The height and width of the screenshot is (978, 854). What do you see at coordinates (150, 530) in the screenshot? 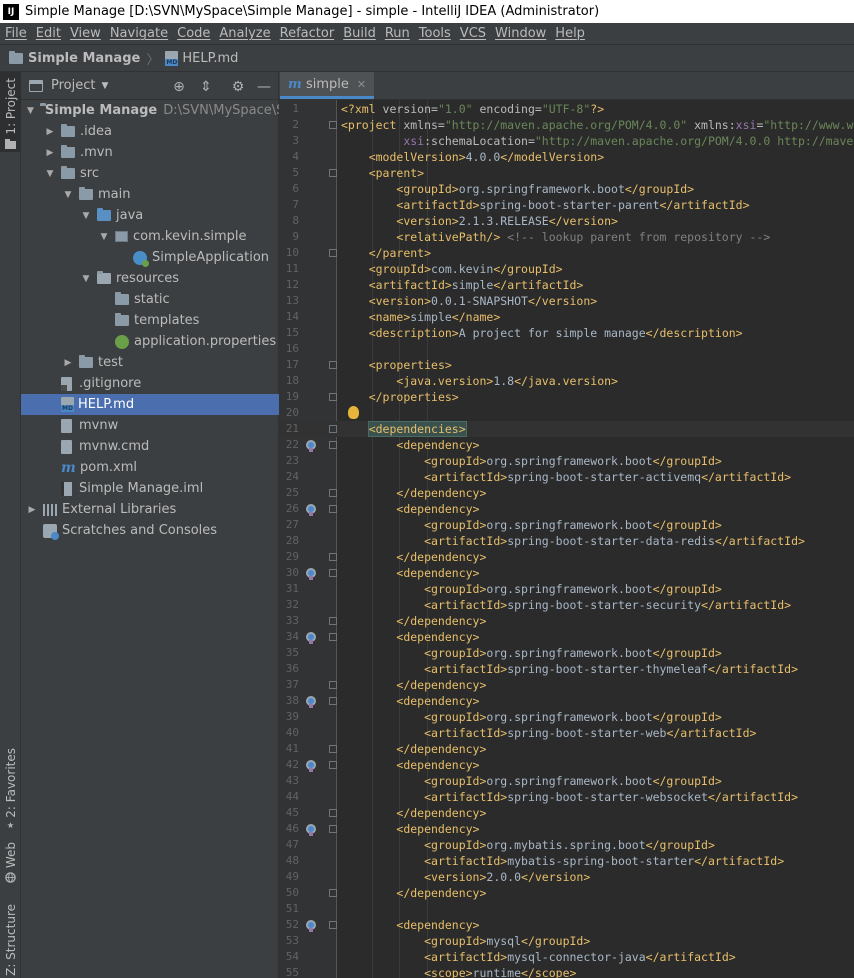
I see `tree-item: Scratches and Consoles` at bounding box center [150, 530].